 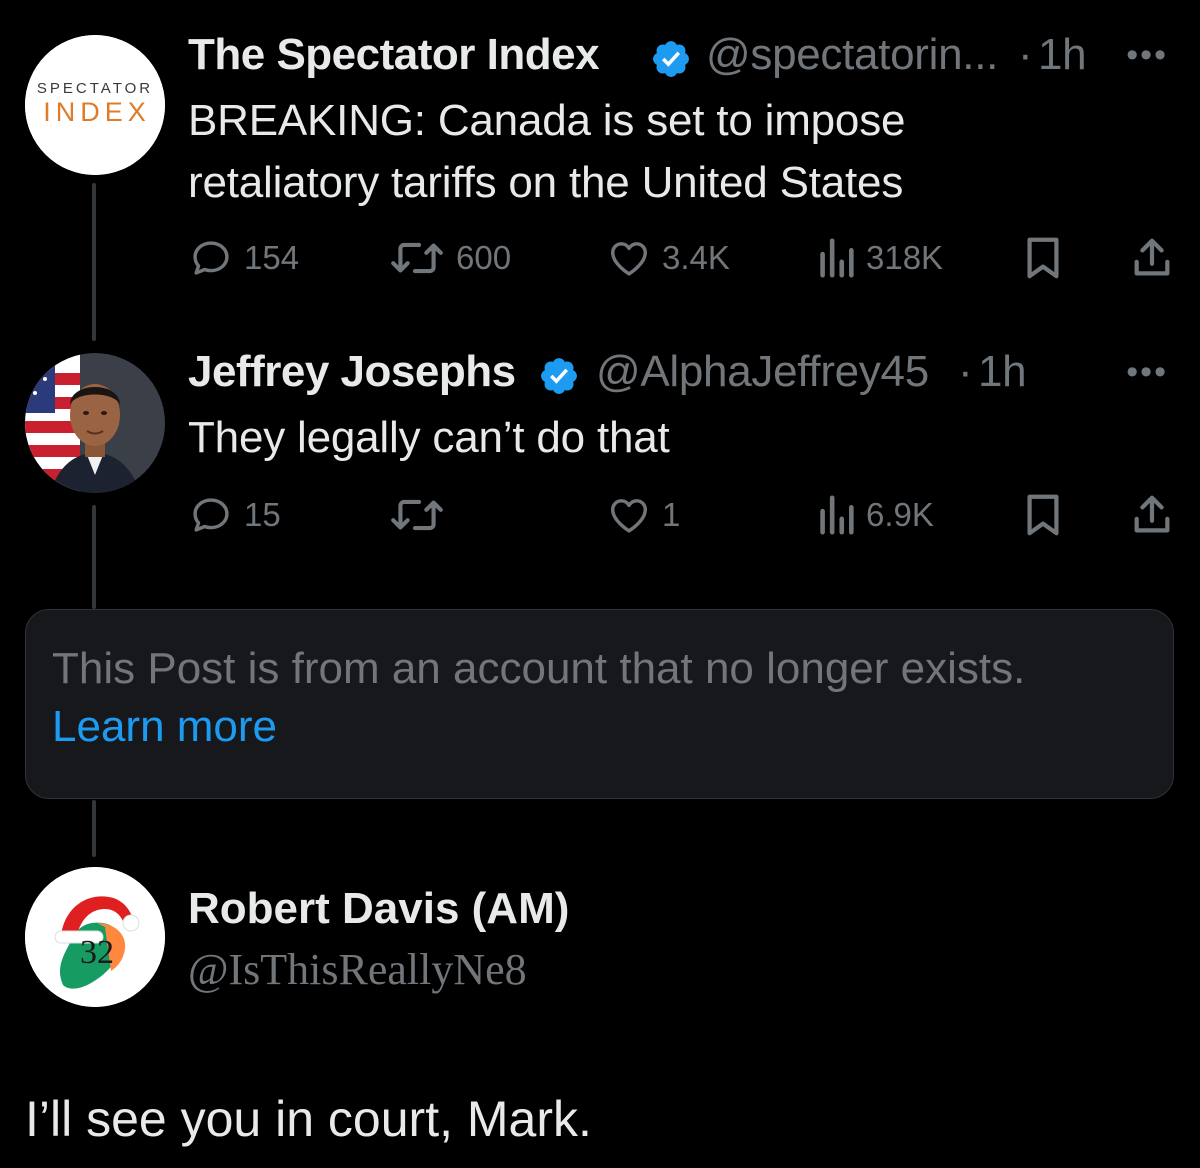 I want to click on reply-count: 154, so click(x=272, y=257).